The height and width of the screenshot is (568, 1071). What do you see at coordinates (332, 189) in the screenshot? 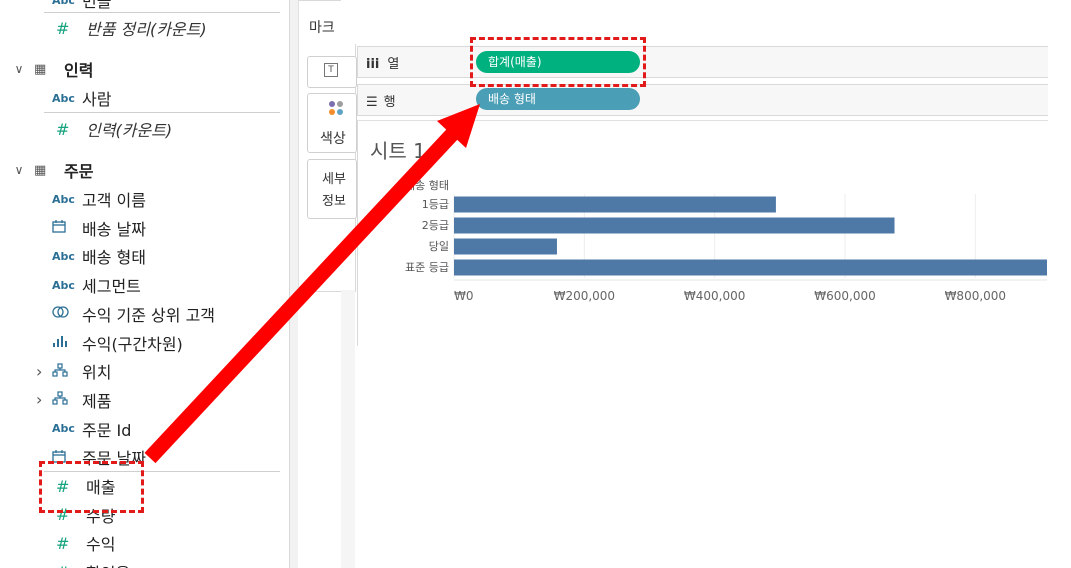
I see `detail-button: 세부 정보` at bounding box center [332, 189].